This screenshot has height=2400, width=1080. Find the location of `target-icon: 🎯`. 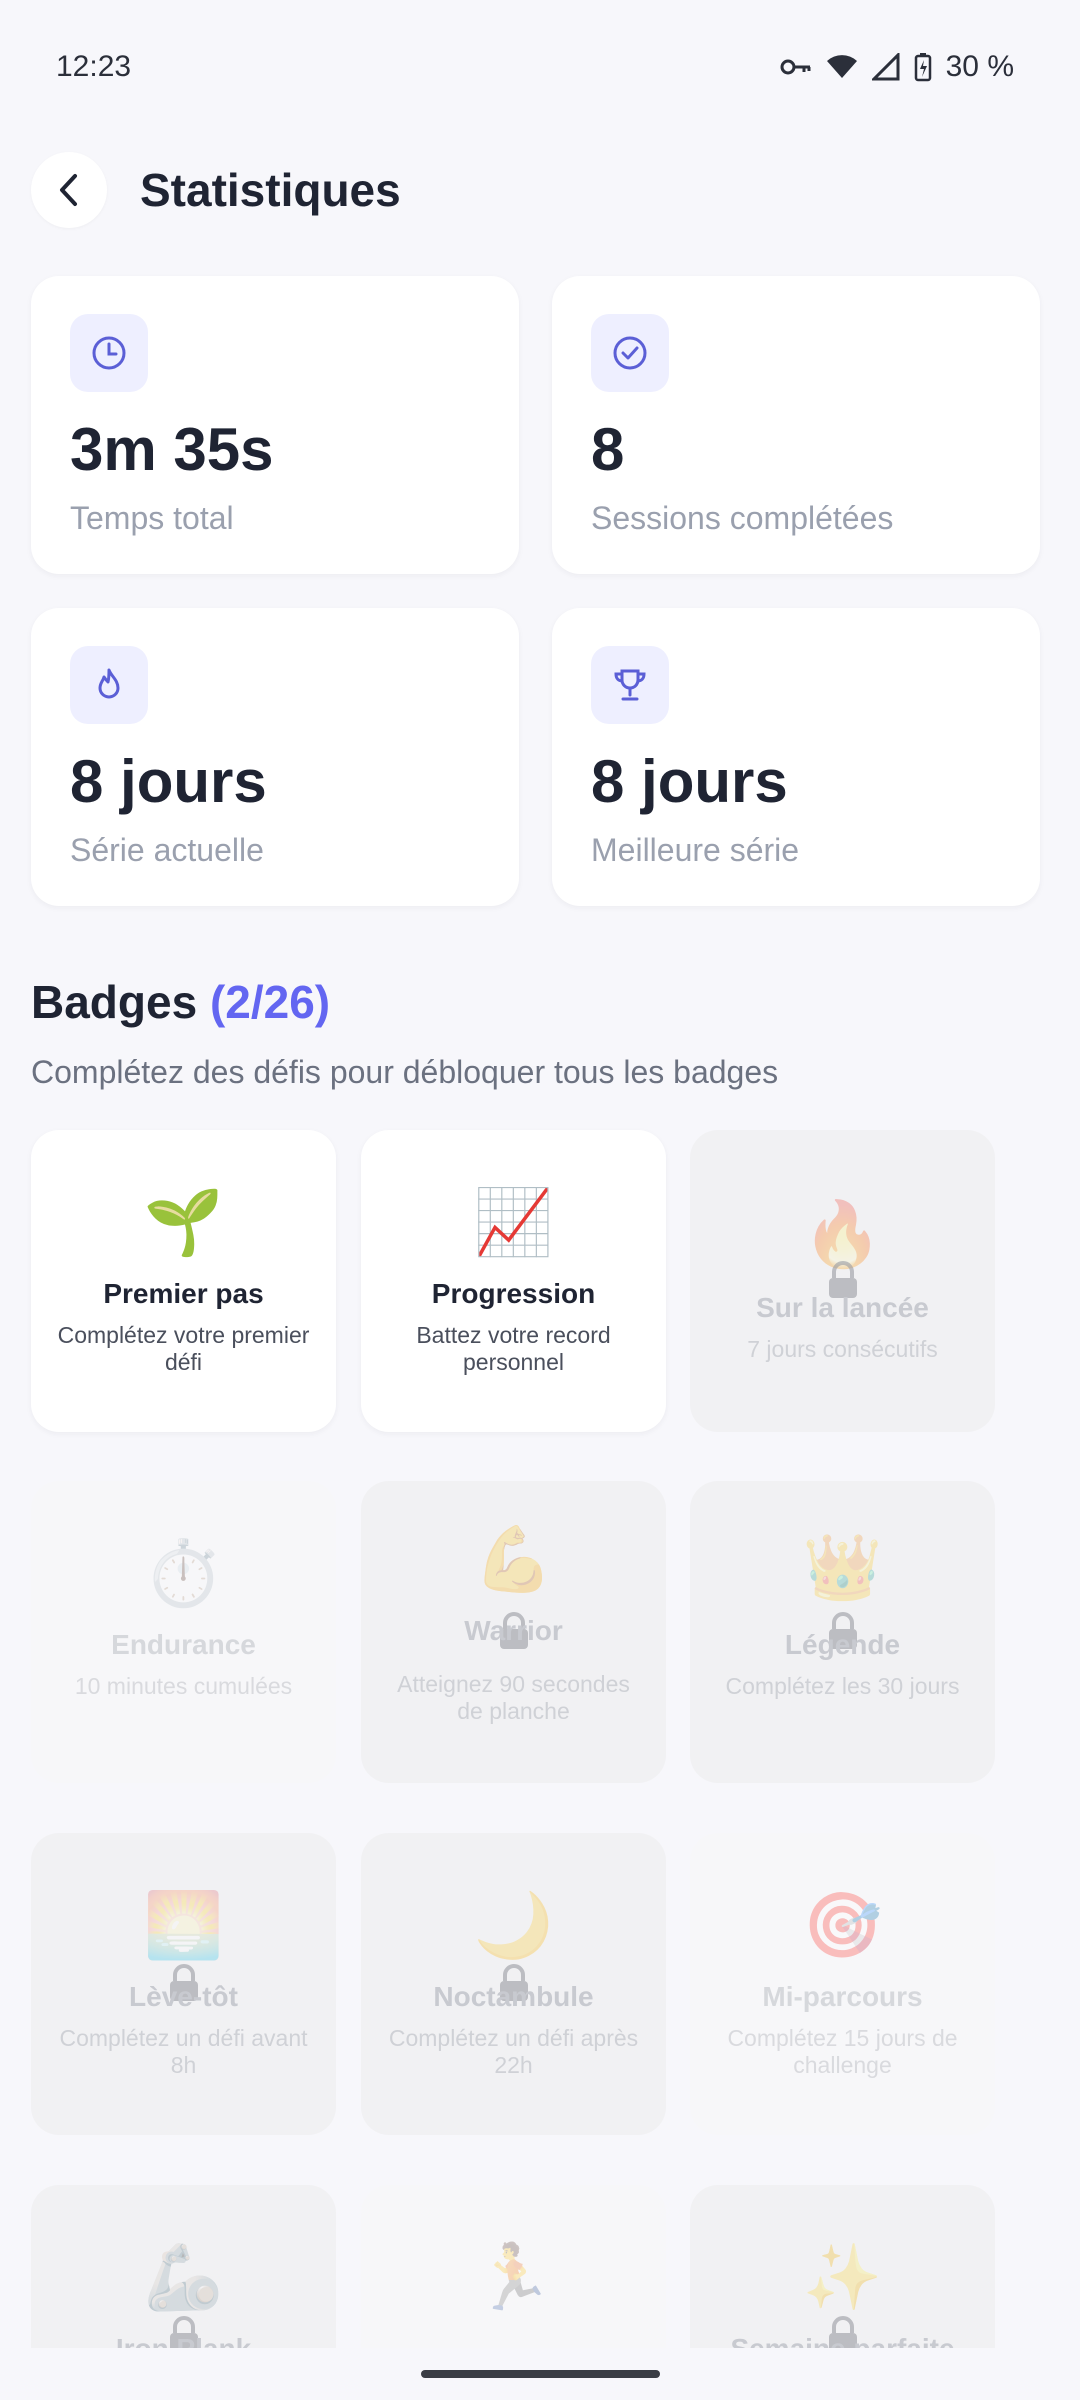

target-icon: 🎯 is located at coordinates (842, 1925).